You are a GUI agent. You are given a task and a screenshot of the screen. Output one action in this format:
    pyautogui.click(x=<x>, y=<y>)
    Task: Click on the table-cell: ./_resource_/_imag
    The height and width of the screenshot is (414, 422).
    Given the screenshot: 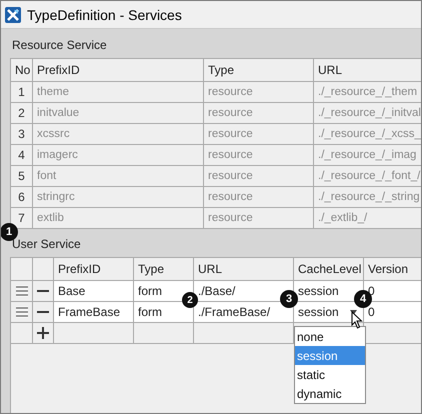 What is the action you would take?
    pyautogui.click(x=367, y=155)
    